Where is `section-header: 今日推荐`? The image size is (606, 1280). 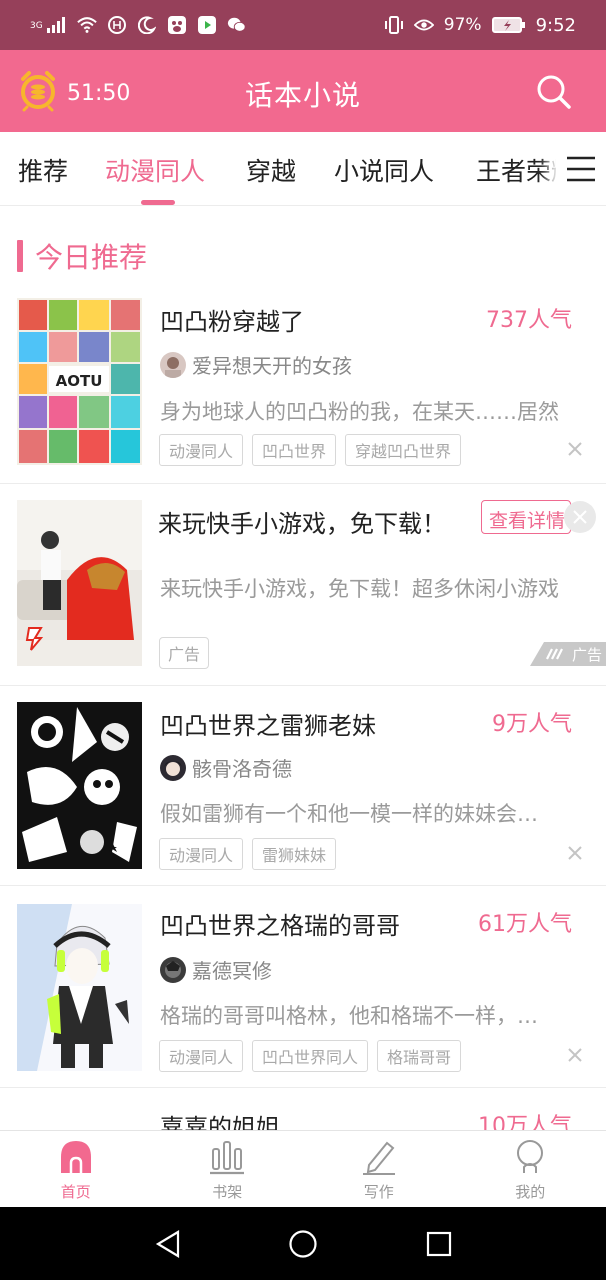 section-header: 今日推荐 is located at coordinates (82, 256).